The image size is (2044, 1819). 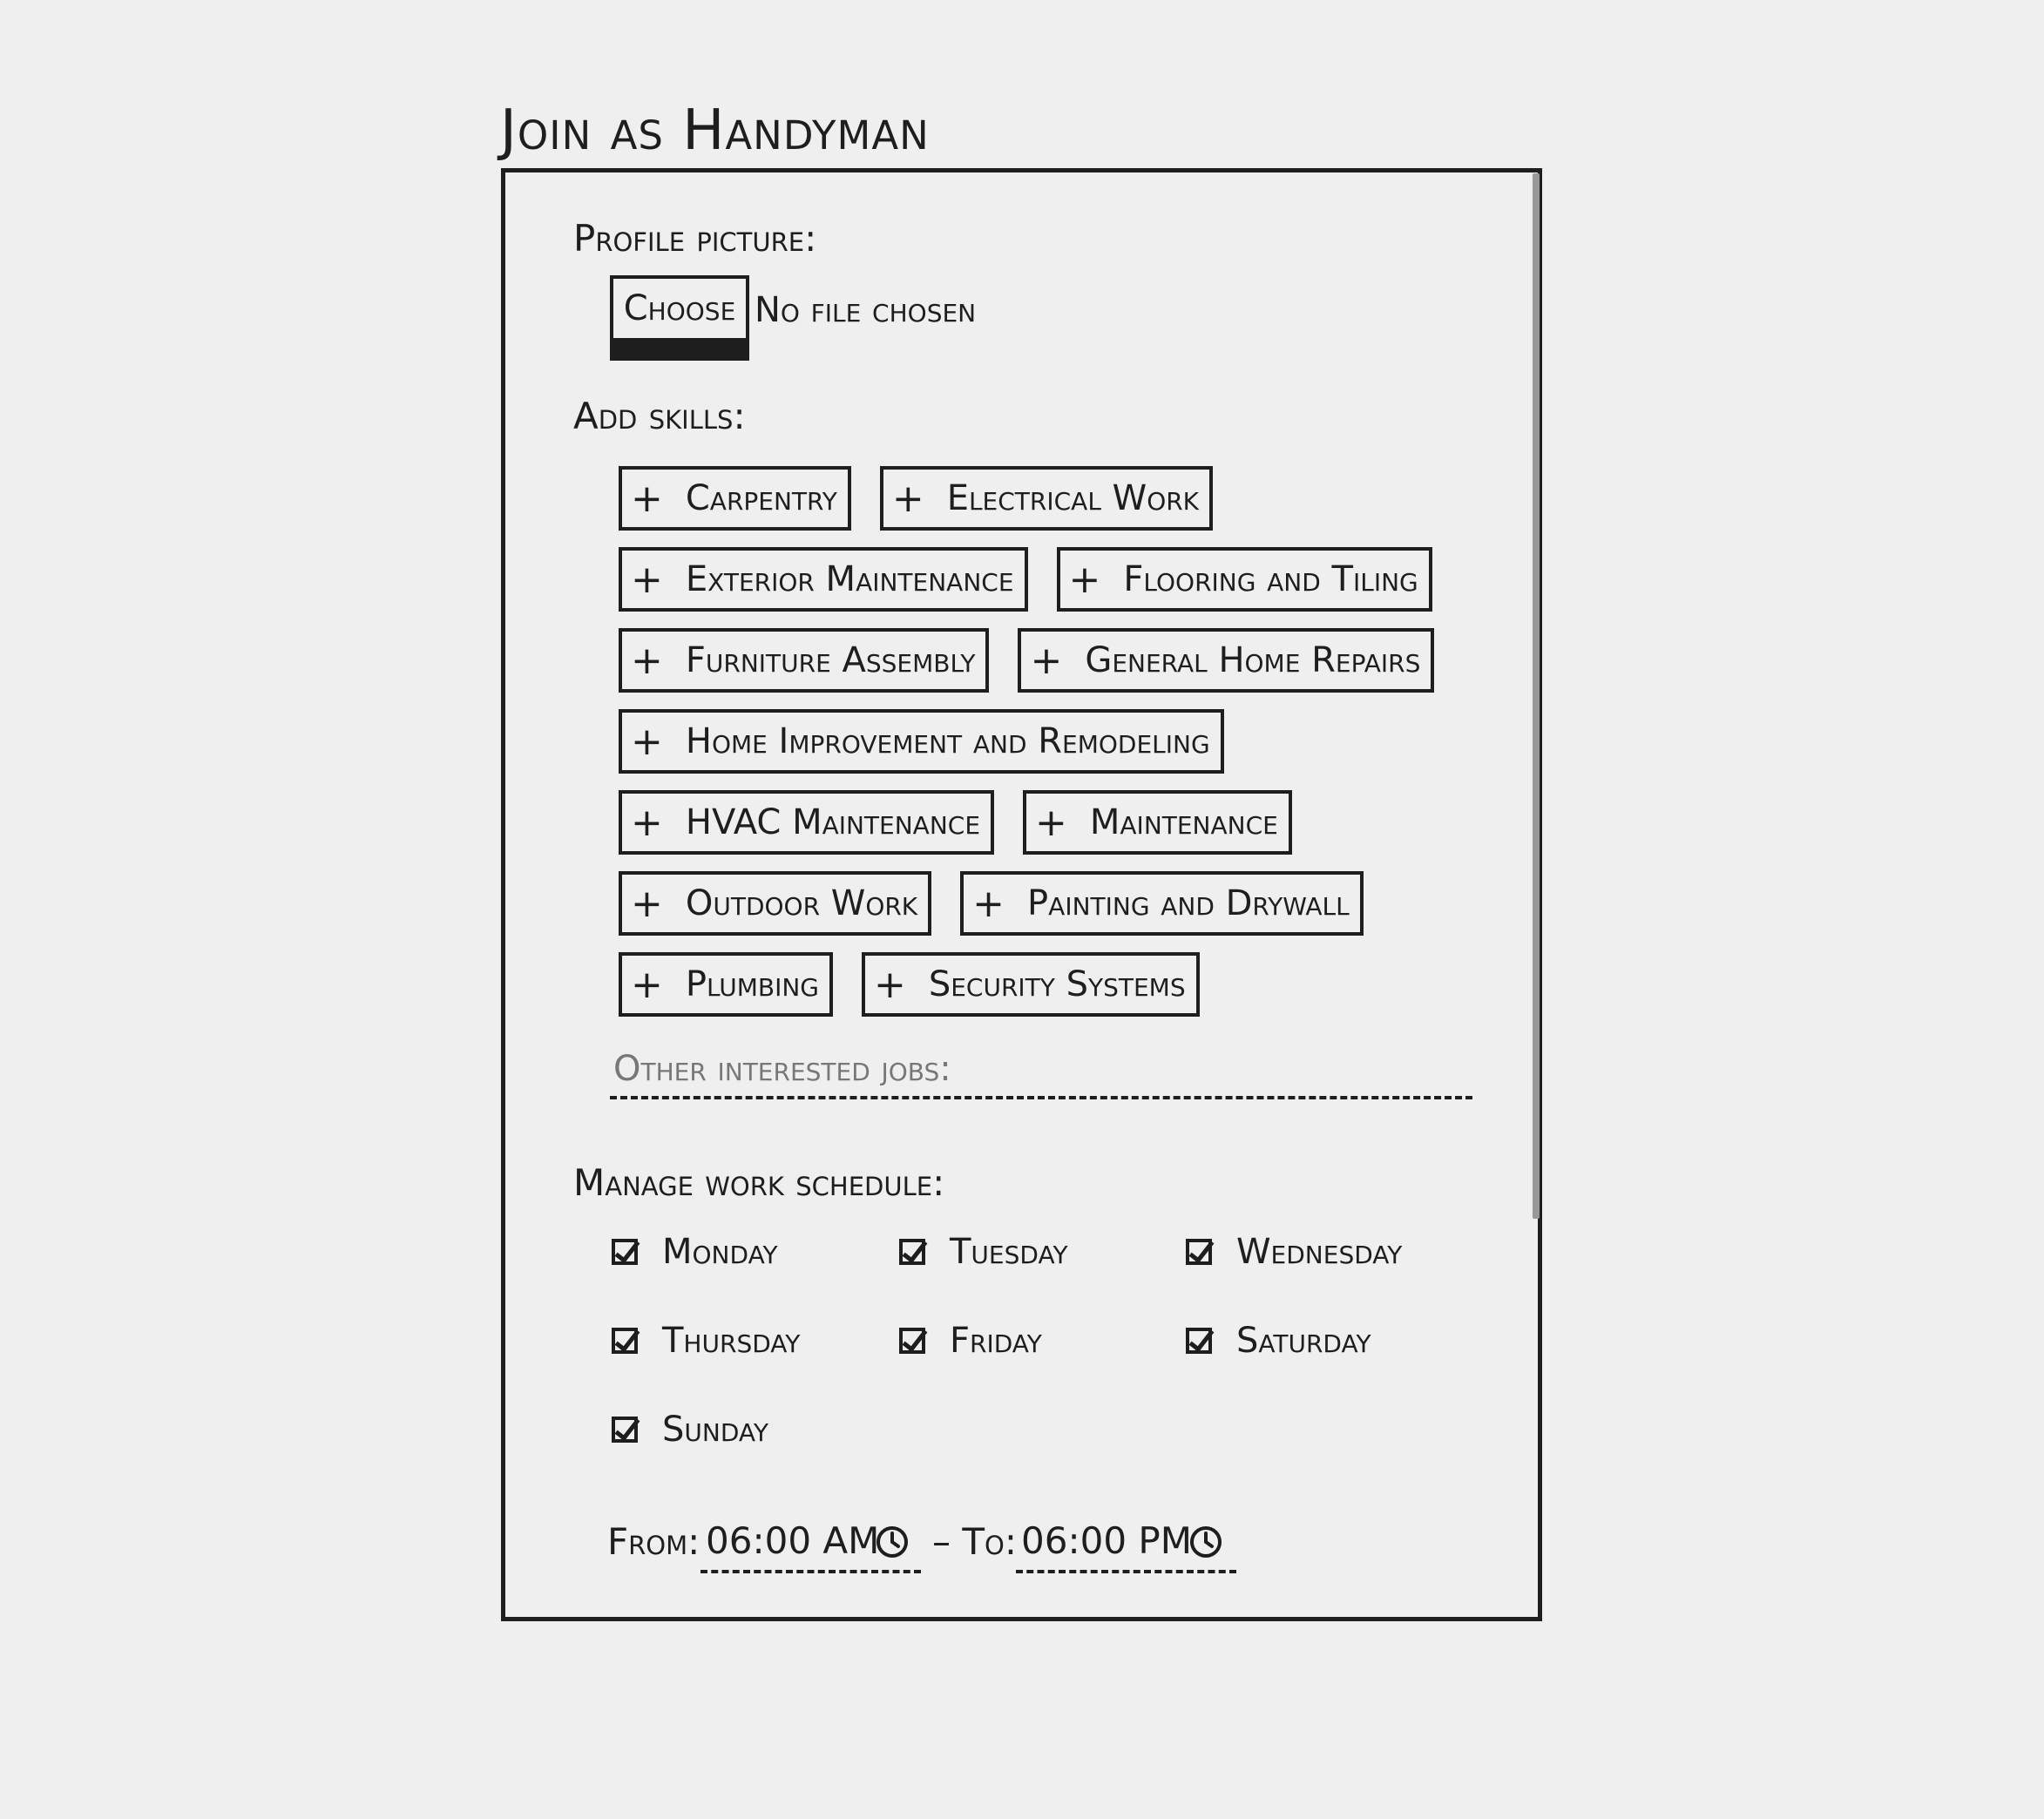 I want to click on day-checkbox-thursday: Thursday, so click(x=706, y=1341).